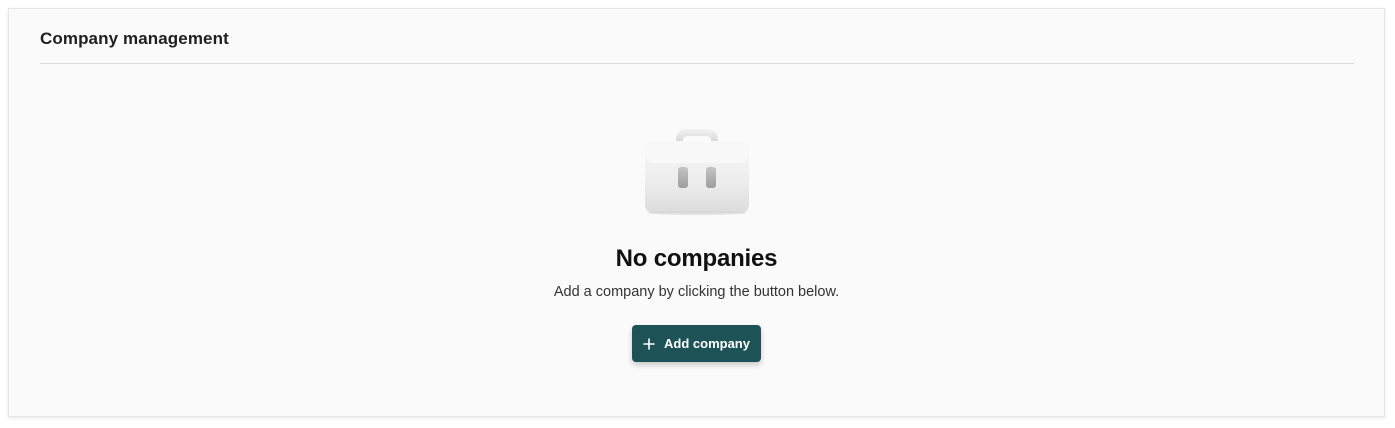 The width and height of the screenshot is (1395, 428). I want to click on add-company-button-label: Add company, so click(707, 343).